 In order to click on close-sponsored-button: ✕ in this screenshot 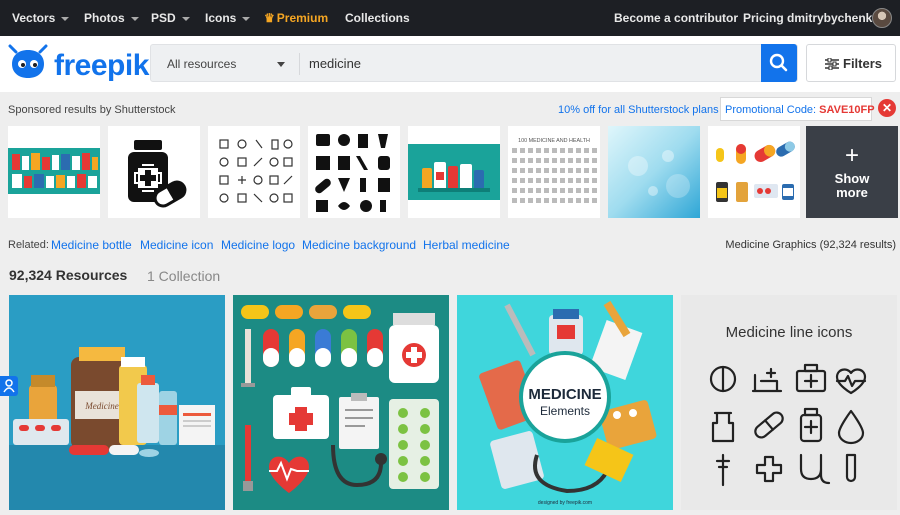, I will do `click(887, 108)`.